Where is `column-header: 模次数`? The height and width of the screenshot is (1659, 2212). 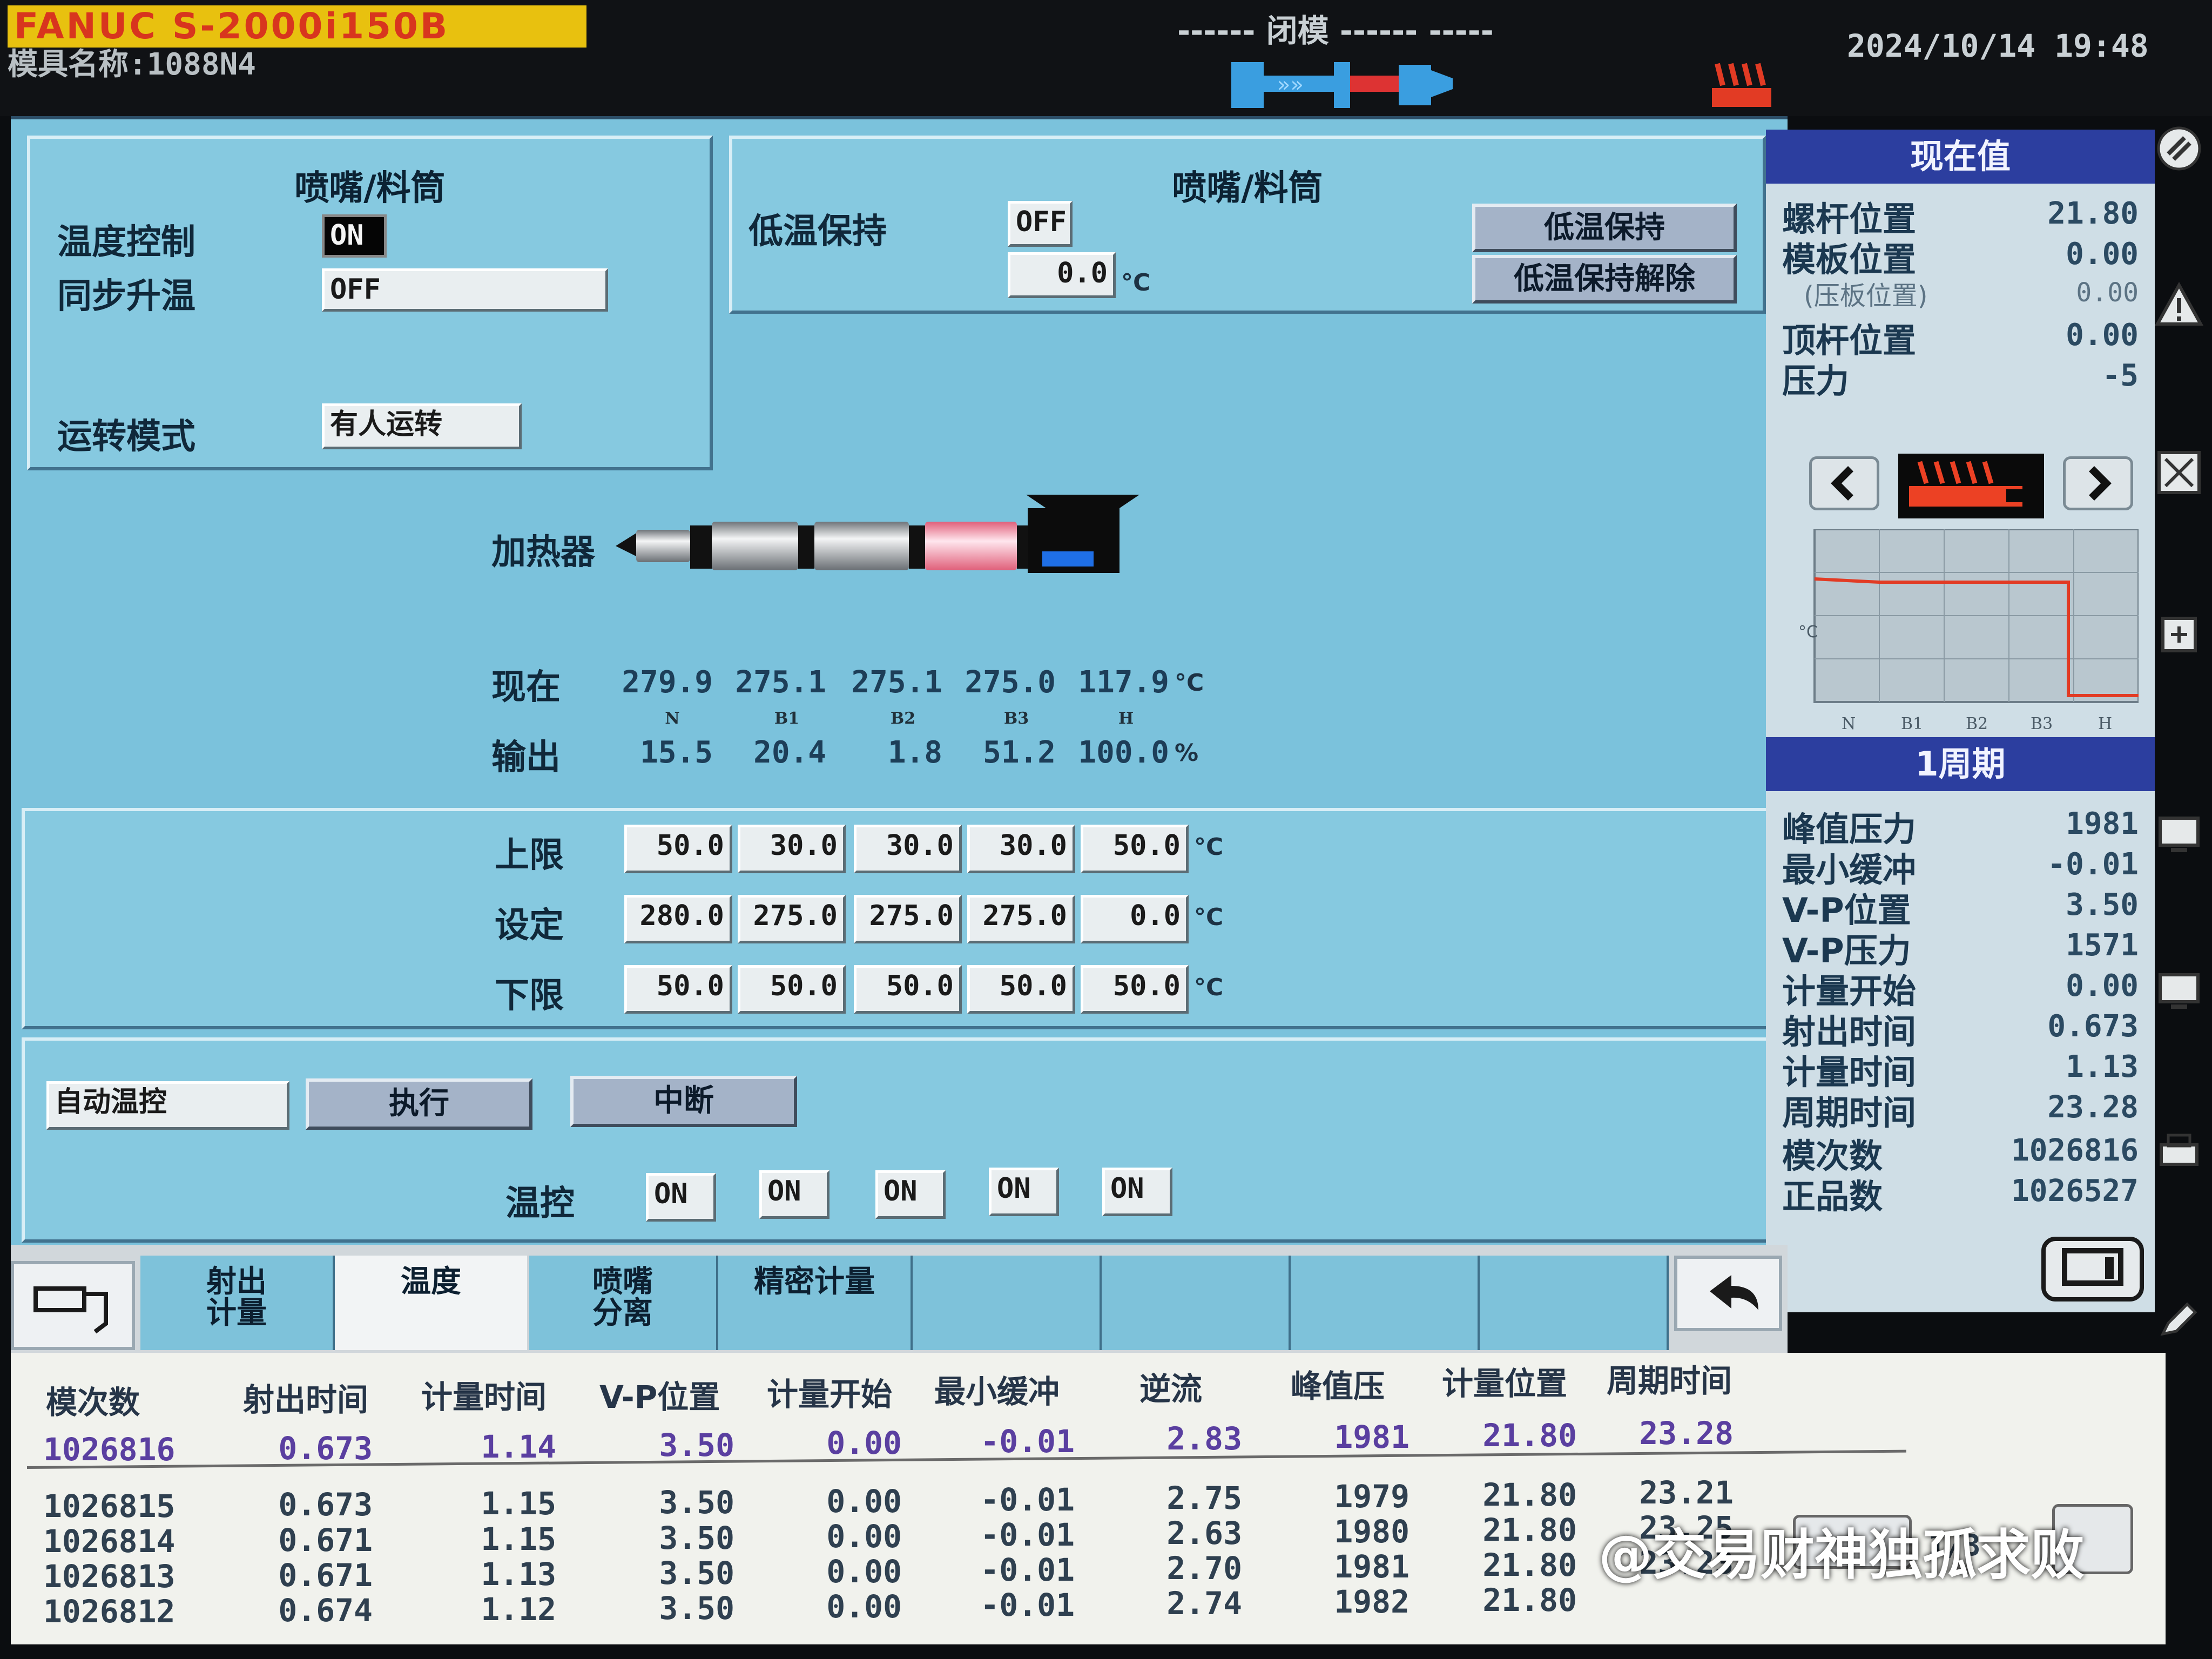 column-header: 模次数 is located at coordinates (93, 1402).